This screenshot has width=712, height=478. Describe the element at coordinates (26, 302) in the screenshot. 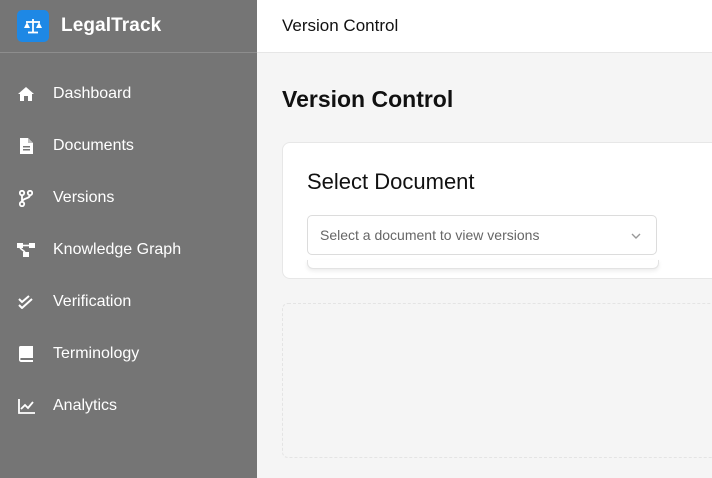

I see `double-check-icon` at that location.